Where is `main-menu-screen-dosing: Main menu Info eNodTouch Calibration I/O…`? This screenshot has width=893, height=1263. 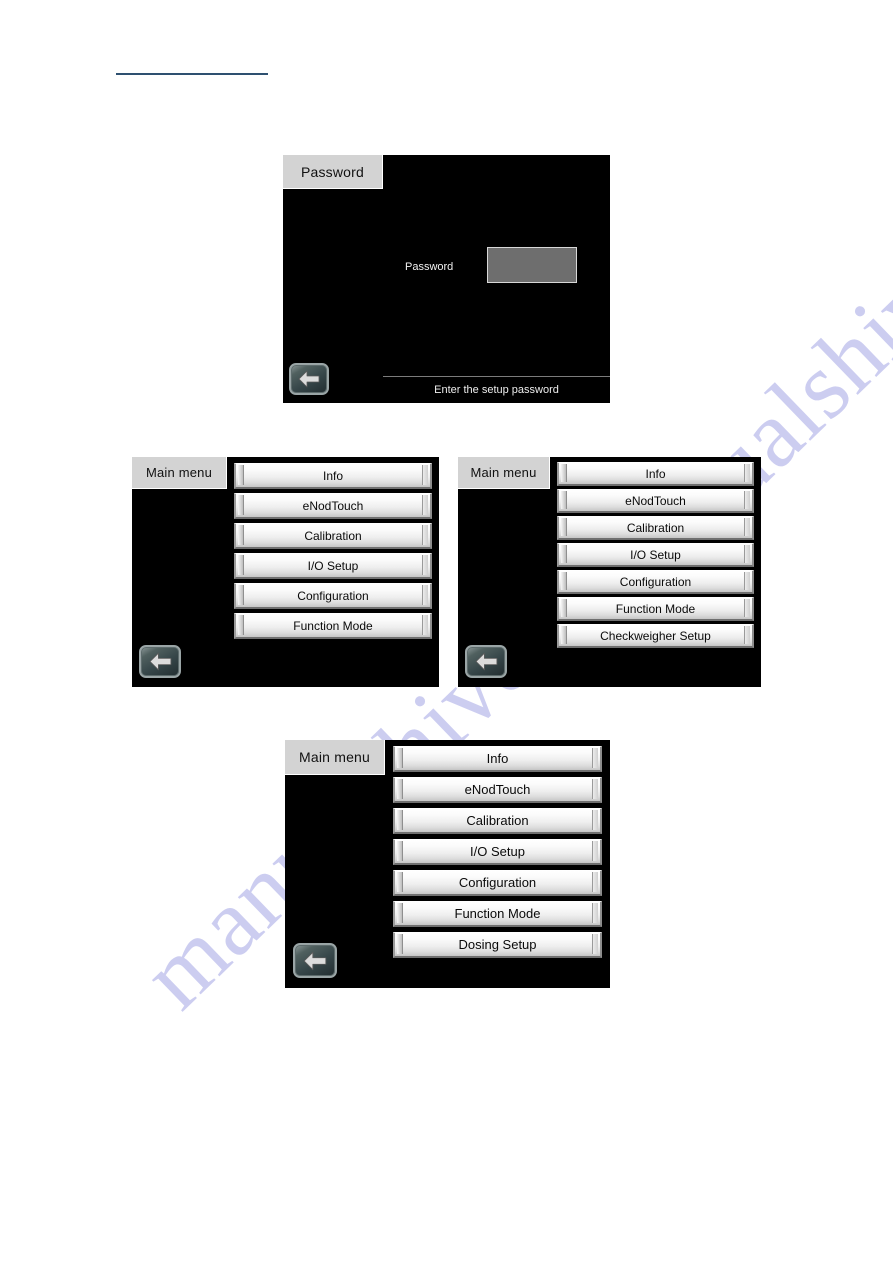 main-menu-screen-dosing: Main menu Info eNodTouch Calibration I/O… is located at coordinates (447, 864).